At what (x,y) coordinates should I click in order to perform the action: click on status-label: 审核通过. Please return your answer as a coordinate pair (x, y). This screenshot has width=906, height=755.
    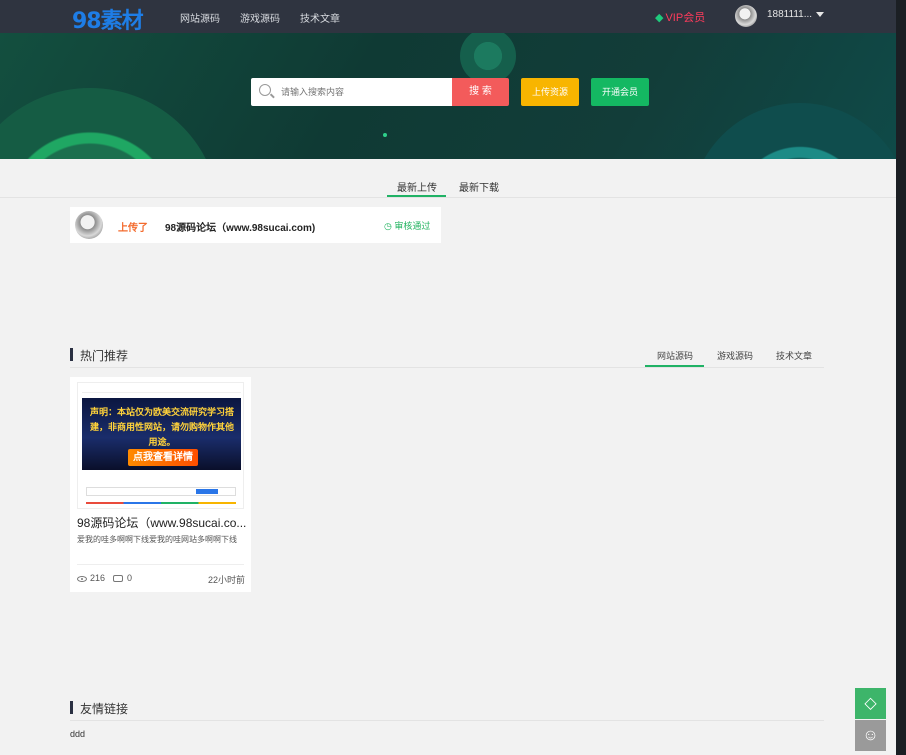
    Looking at the image, I should click on (412, 226).